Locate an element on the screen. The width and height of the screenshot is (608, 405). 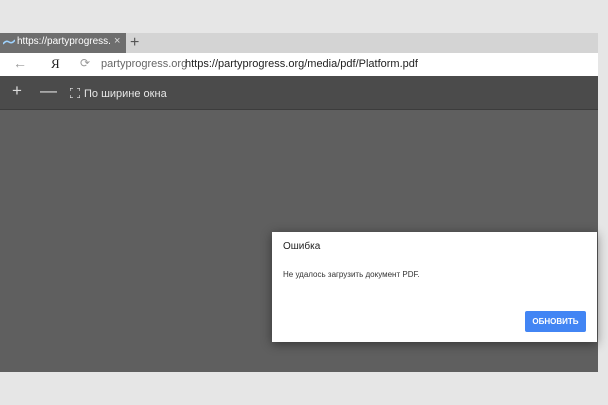
reload-icon: ⟳ is located at coordinates (85, 63).